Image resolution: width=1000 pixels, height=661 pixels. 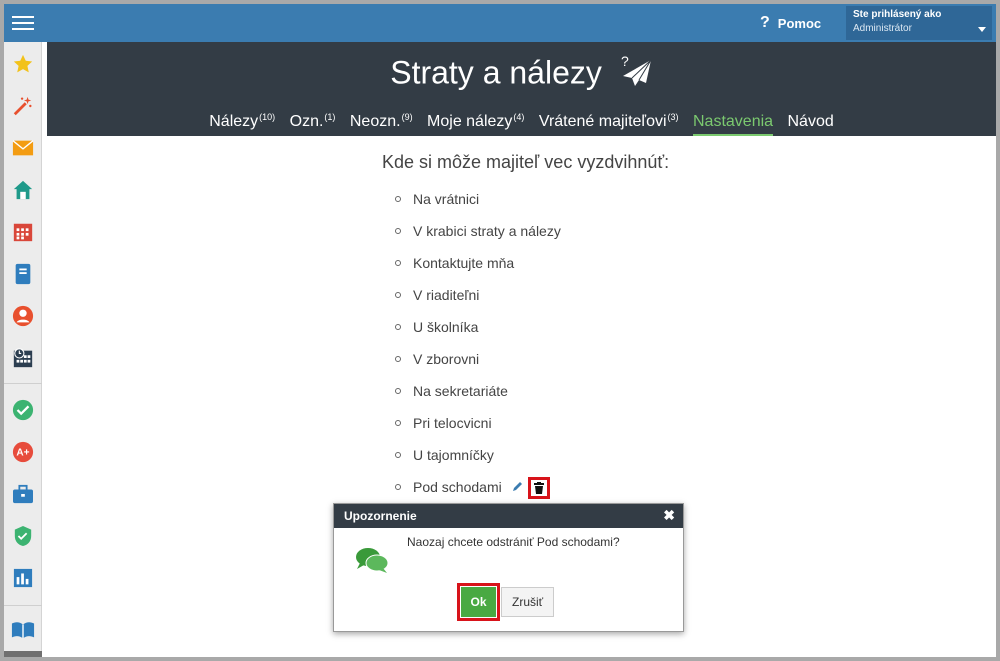 I want to click on mail-icon, so click(x=23, y=148).